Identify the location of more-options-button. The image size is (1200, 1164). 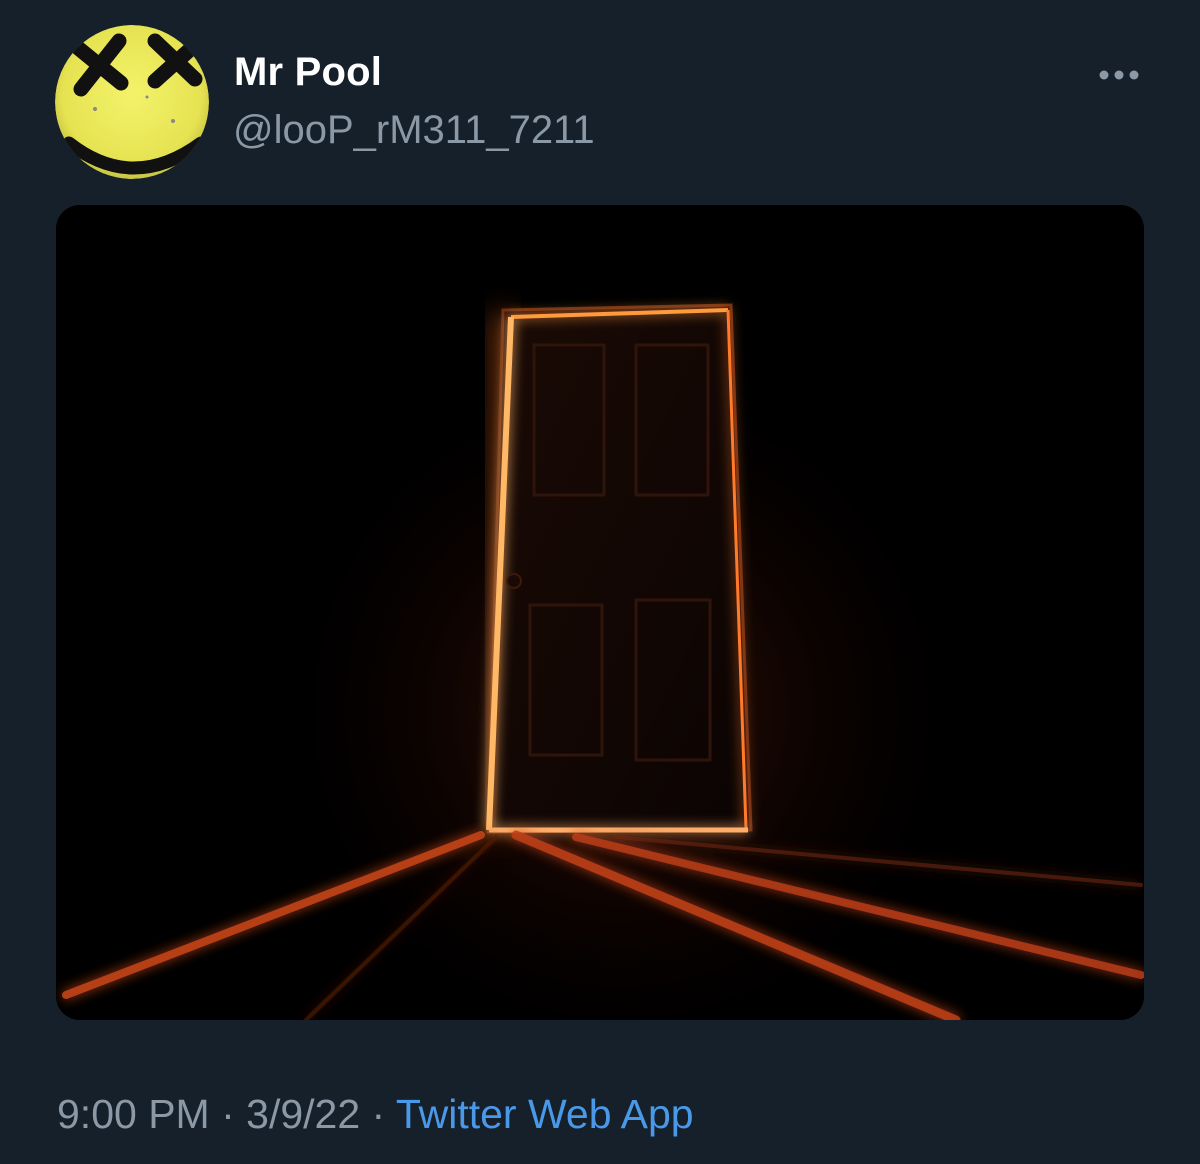
(1119, 76).